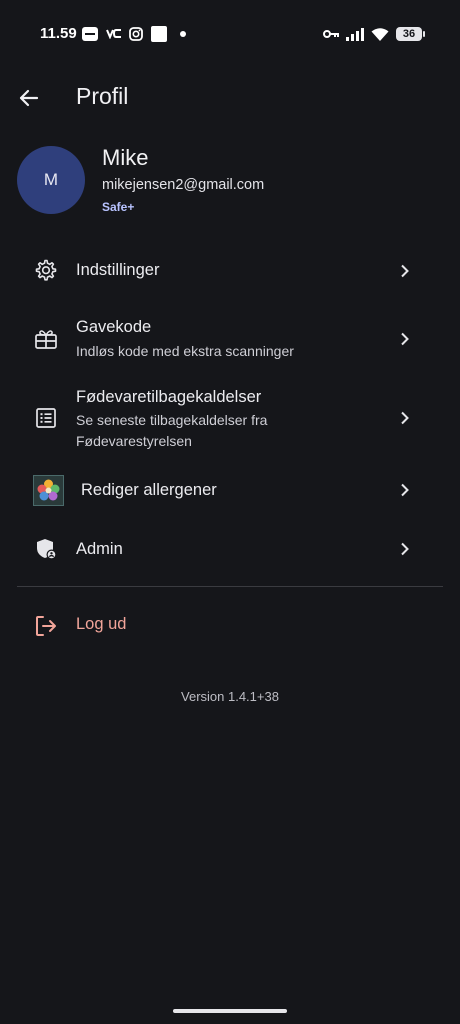 The height and width of the screenshot is (1024, 460). I want to click on profile-header: M Mike mikejensen2@gmail.com Safe+, so click(230, 181).